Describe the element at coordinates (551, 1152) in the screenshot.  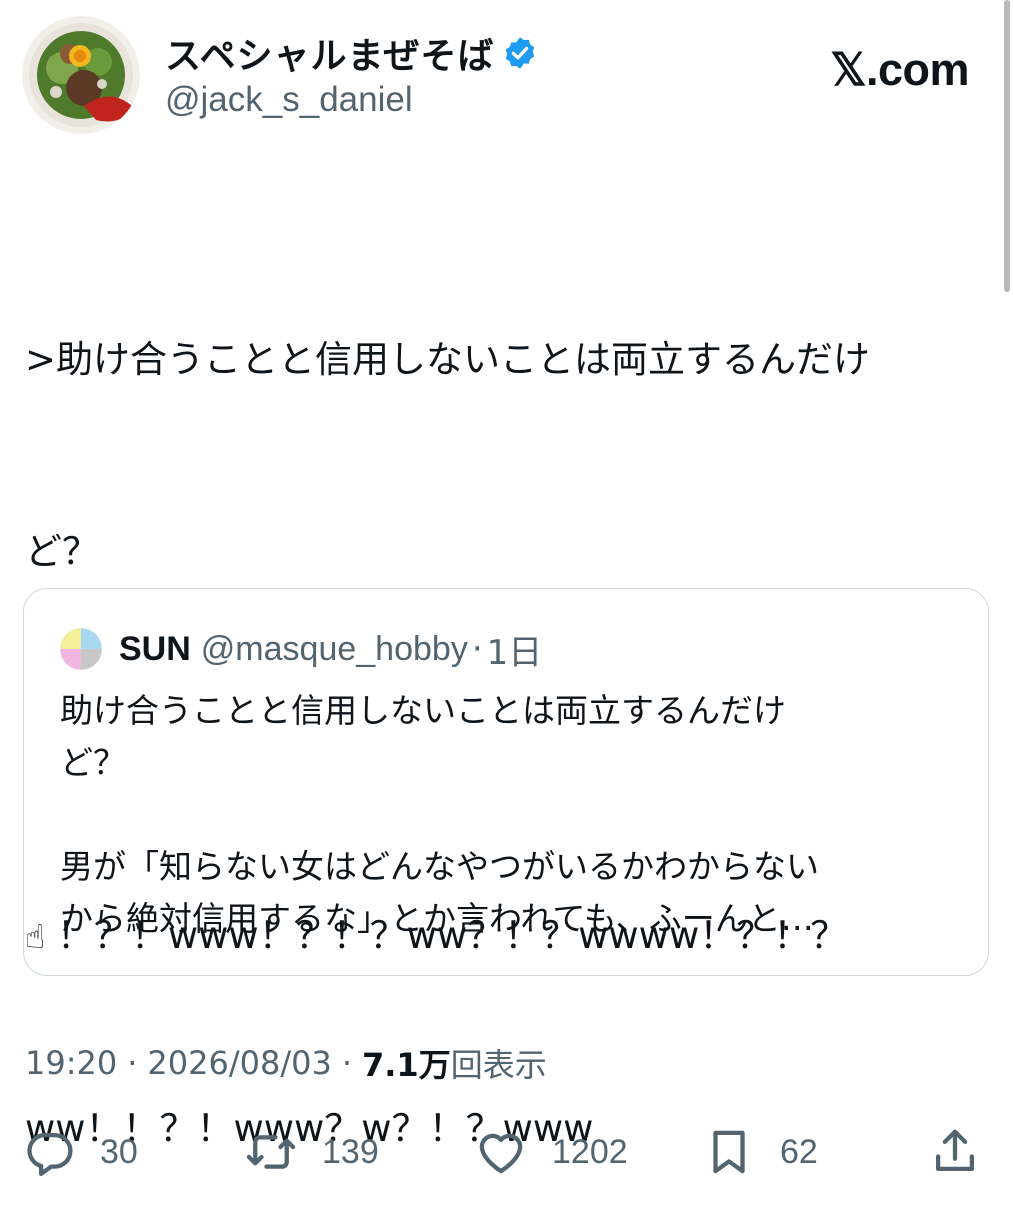
I see `like-button: 1202` at that location.